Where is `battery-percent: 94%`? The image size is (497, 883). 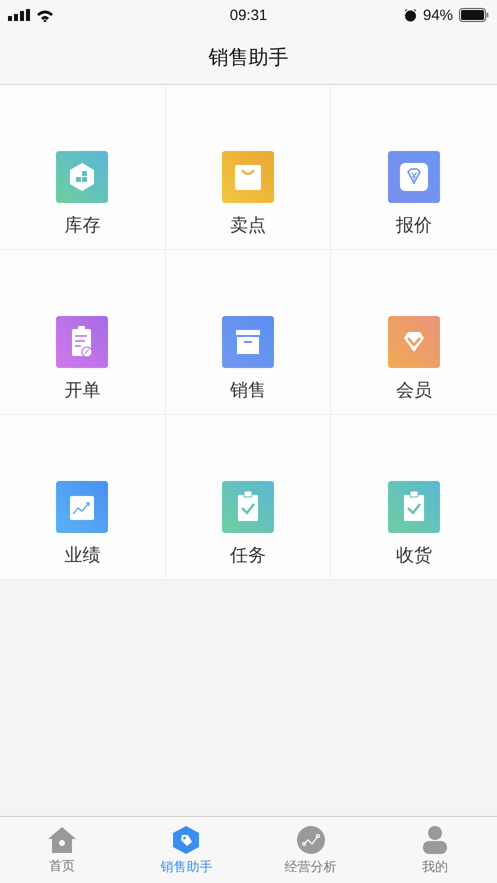 battery-percent: 94% is located at coordinates (438, 15).